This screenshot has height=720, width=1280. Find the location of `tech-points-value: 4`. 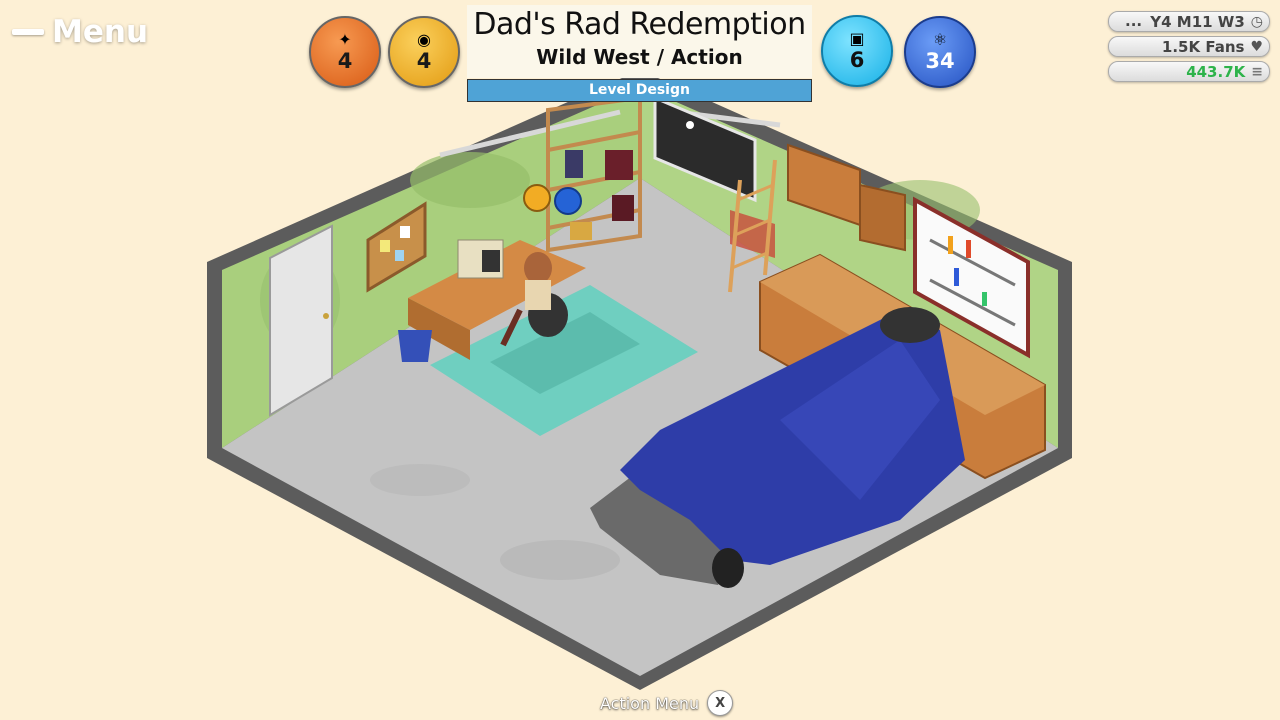

tech-points-value: 4 is located at coordinates (424, 61).